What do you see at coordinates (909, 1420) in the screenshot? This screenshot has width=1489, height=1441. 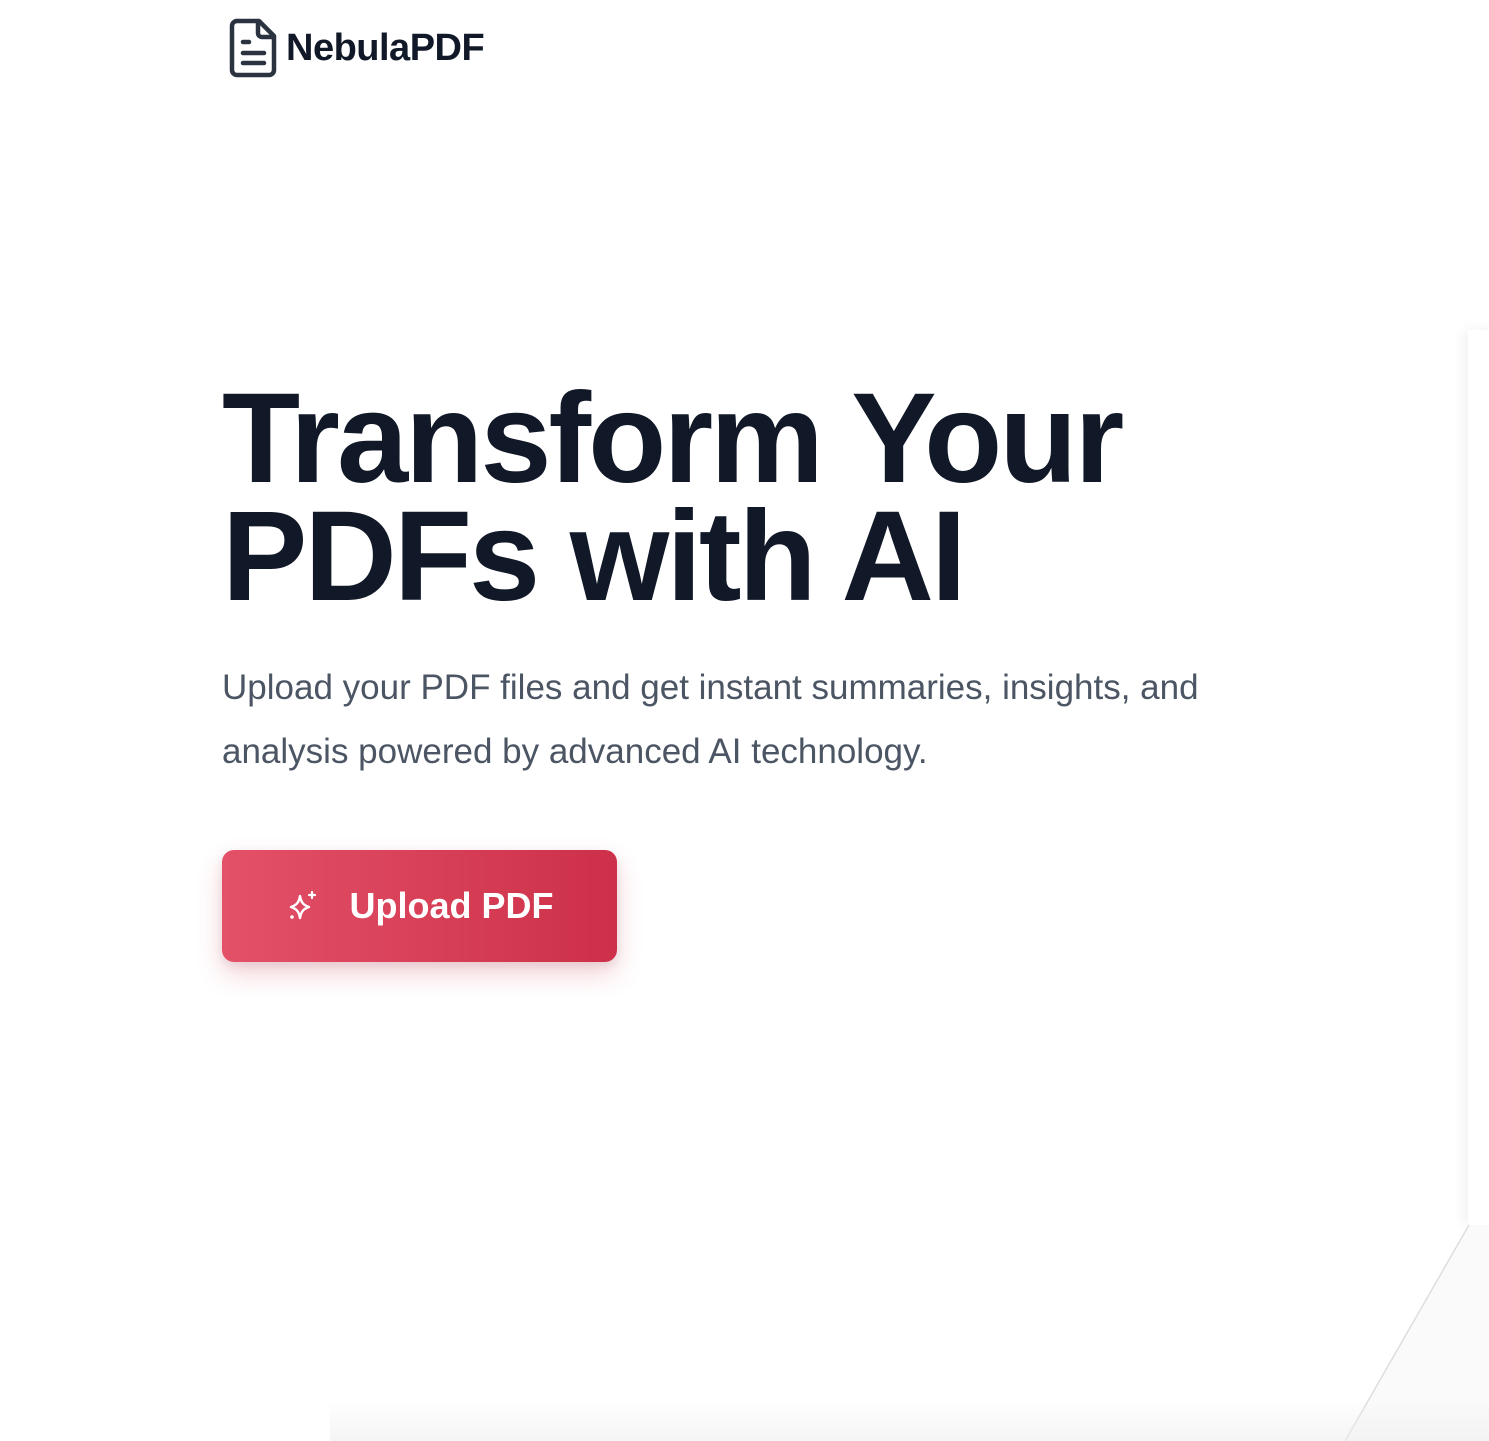 I see `bottom-shadow` at bounding box center [909, 1420].